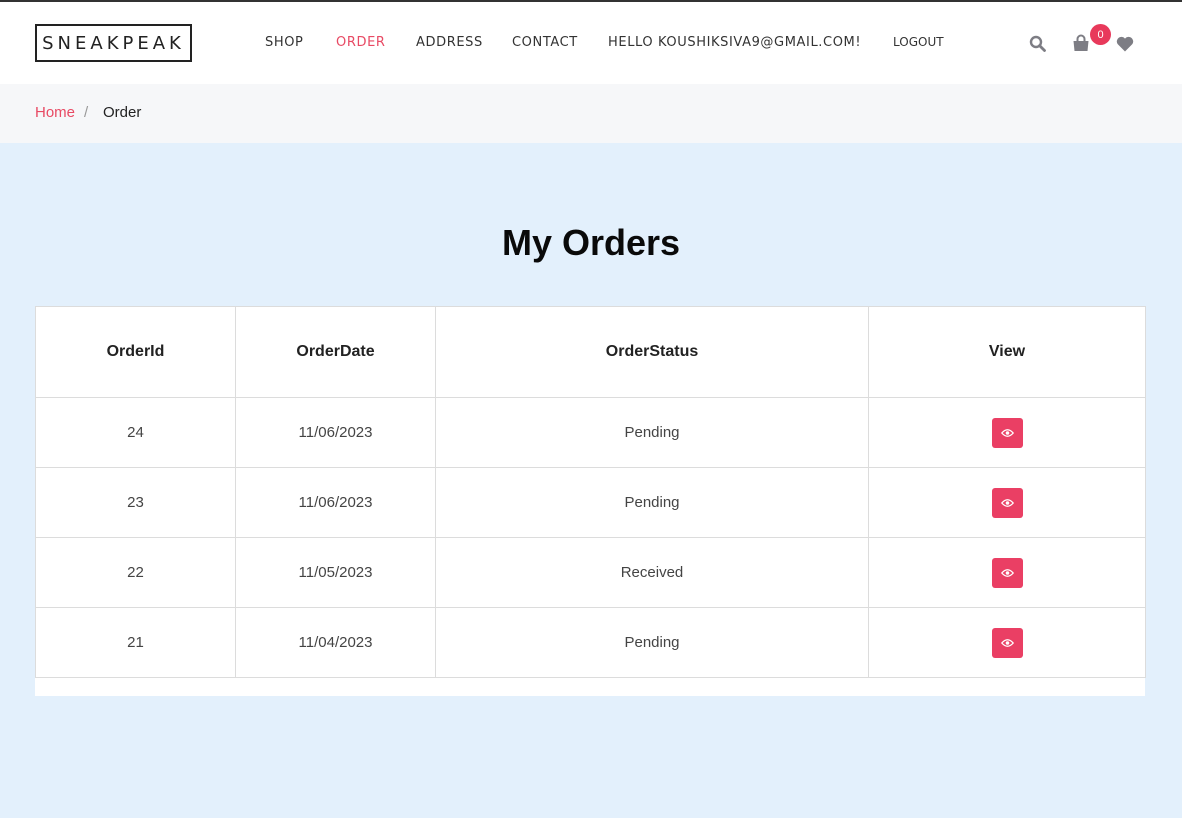 The image size is (1182, 818). I want to click on table-row: 22 11/05/2023 Received, so click(590, 572).